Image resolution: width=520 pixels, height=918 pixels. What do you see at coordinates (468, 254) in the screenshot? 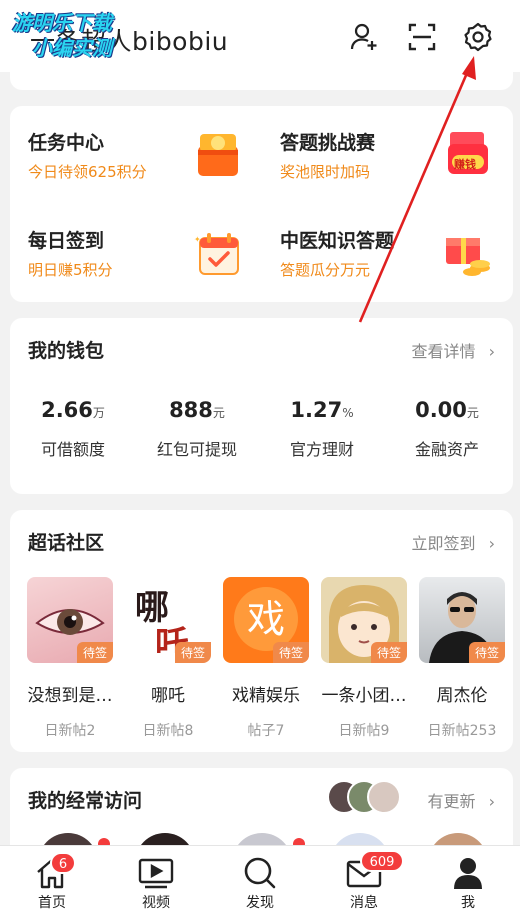
I see `gift-coins-icon` at bounding box center [468, 254].